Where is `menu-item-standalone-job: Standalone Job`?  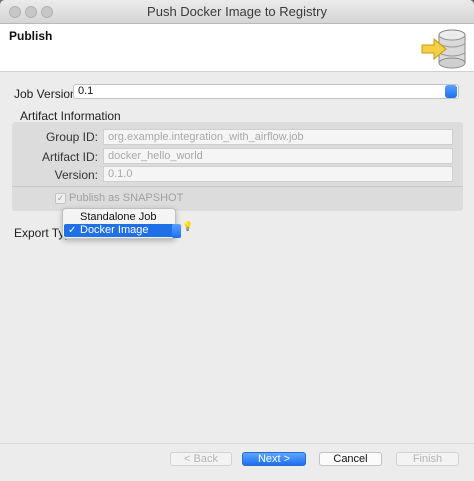
menu-item-standalone-job: Standalone Job is located at coordinates (119, 217).